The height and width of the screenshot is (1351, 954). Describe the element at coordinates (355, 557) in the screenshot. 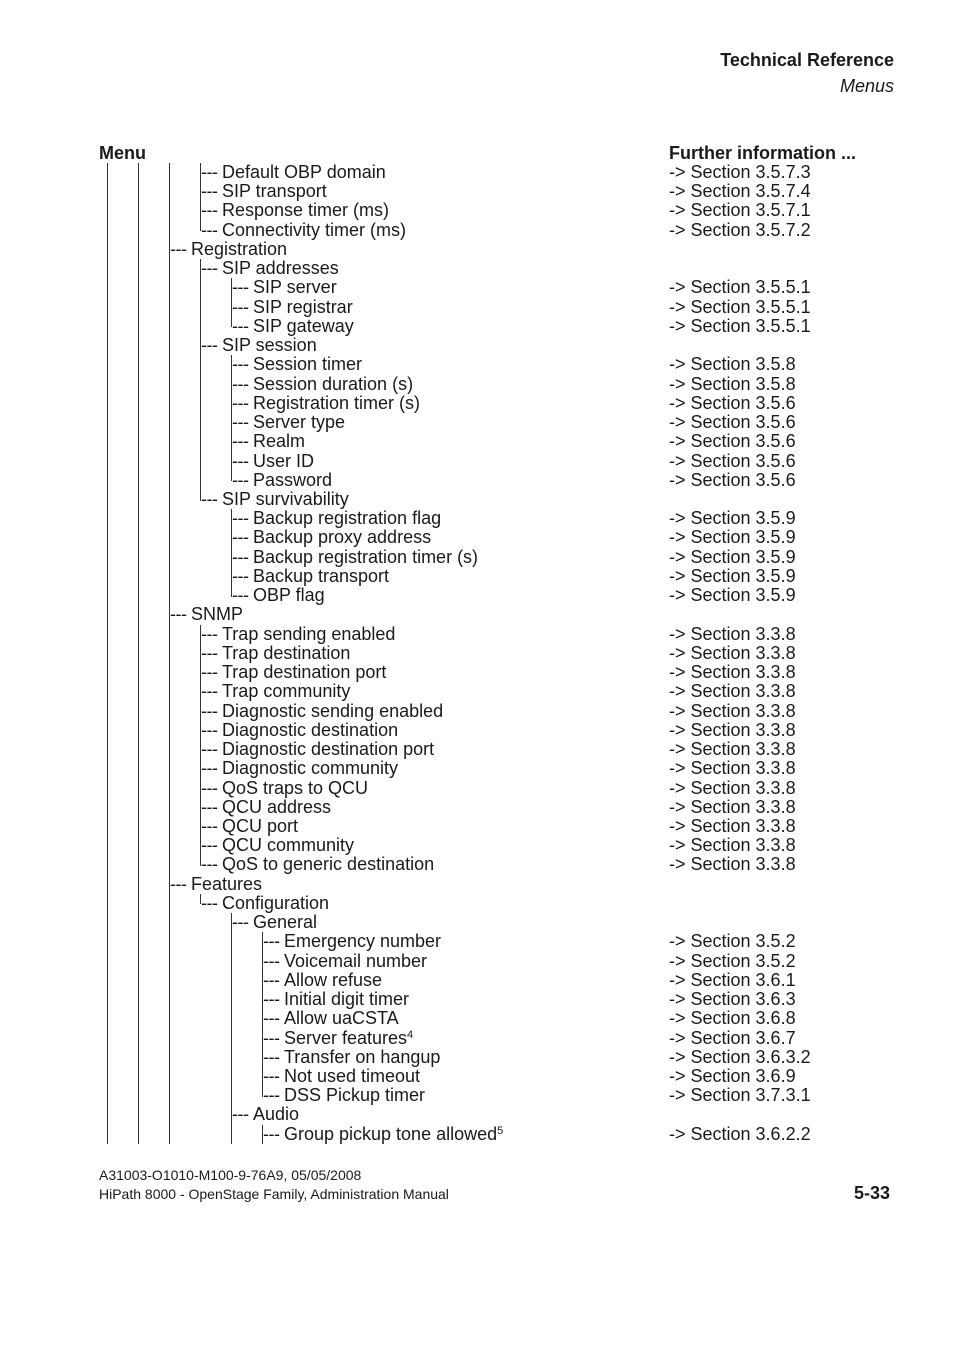

I see `menu-item-label: --- Backup registration timer (s)` at that location.